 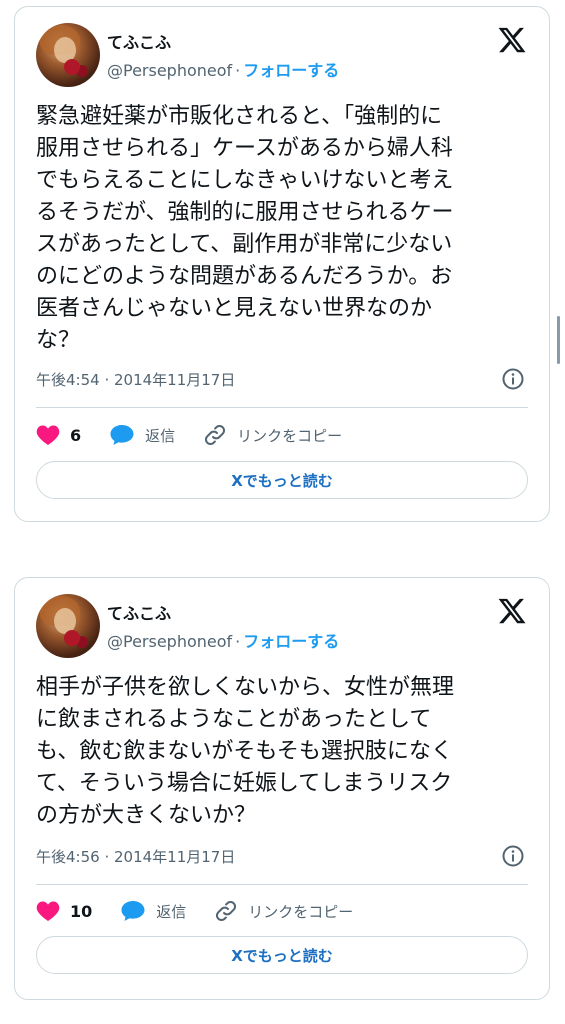 I want to click on scrollbar, so click(x=558, y=340).